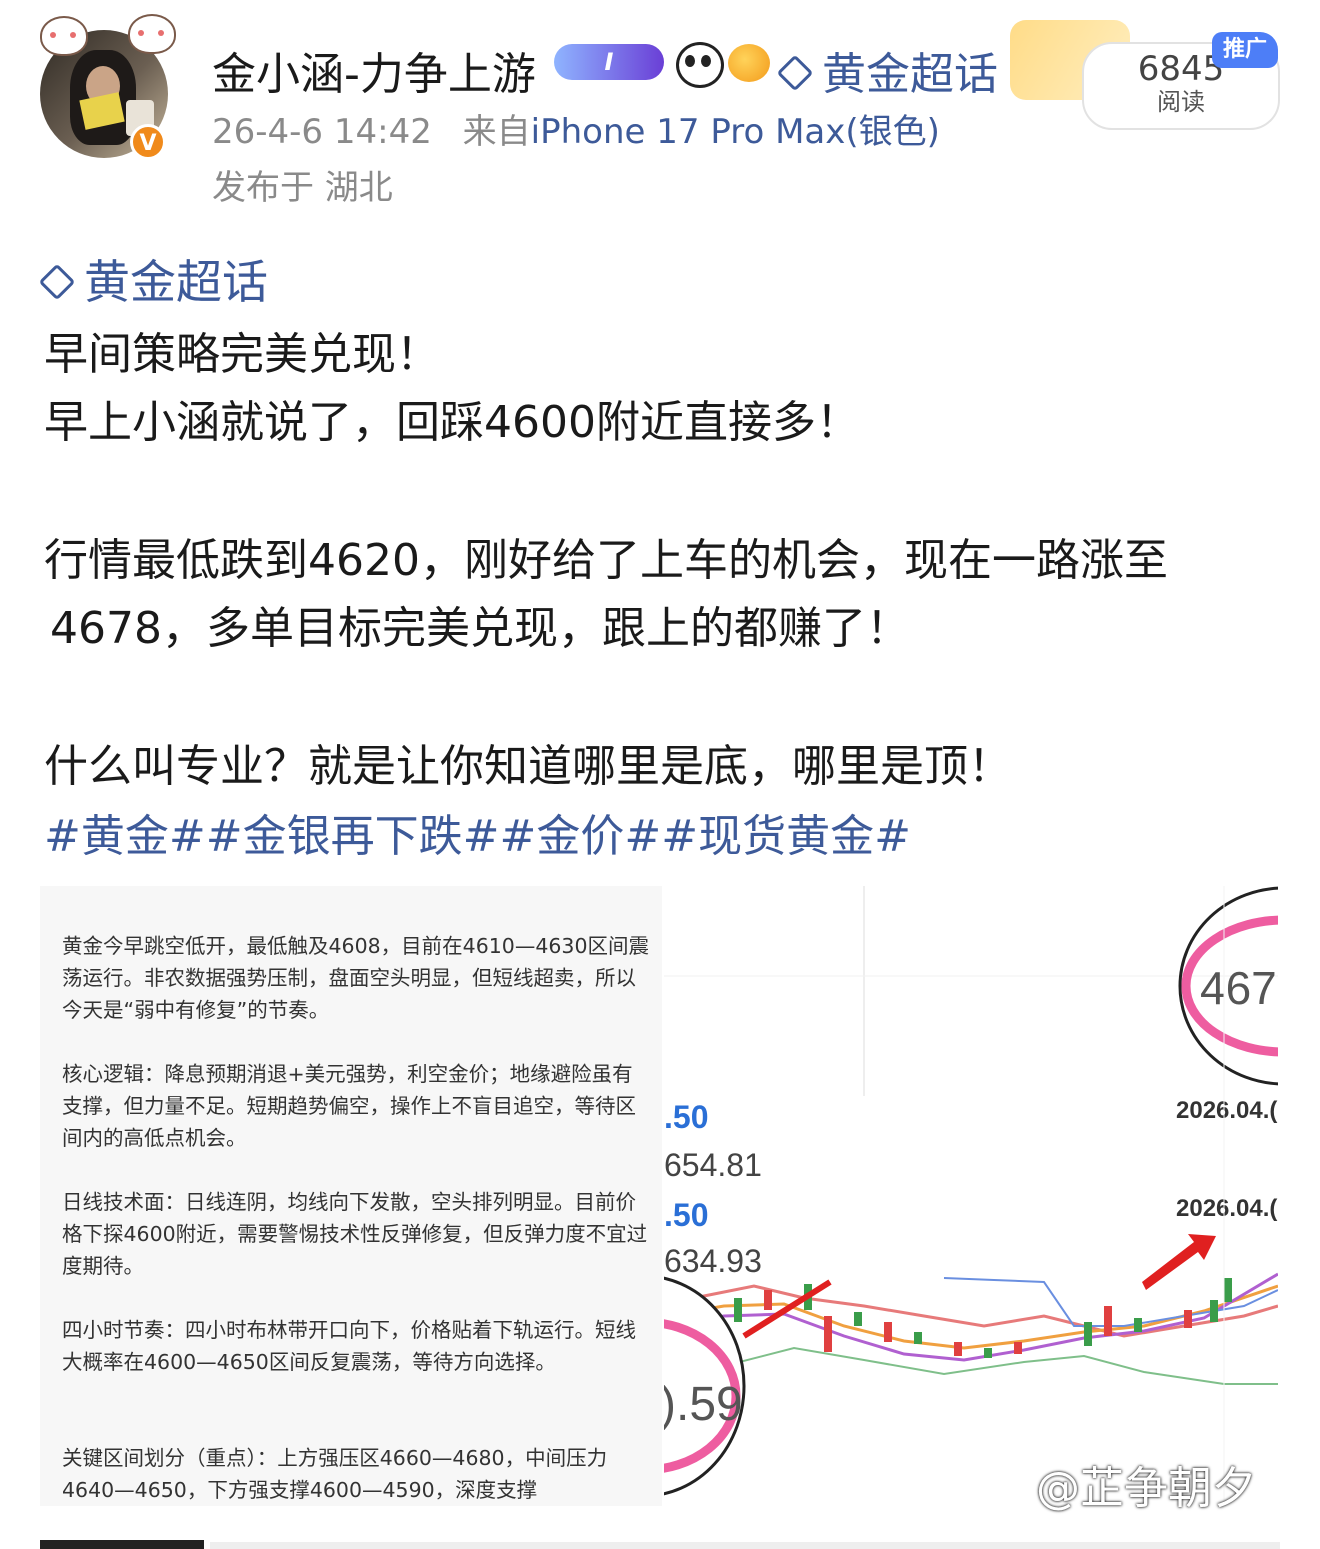  What do you see at coordinates (606, 560) in the screenshot?
I see `post-text-line: 行情最低跌到4620，刚好给了上车的机会，现在一路涨至` at bounding box center [606, 560].